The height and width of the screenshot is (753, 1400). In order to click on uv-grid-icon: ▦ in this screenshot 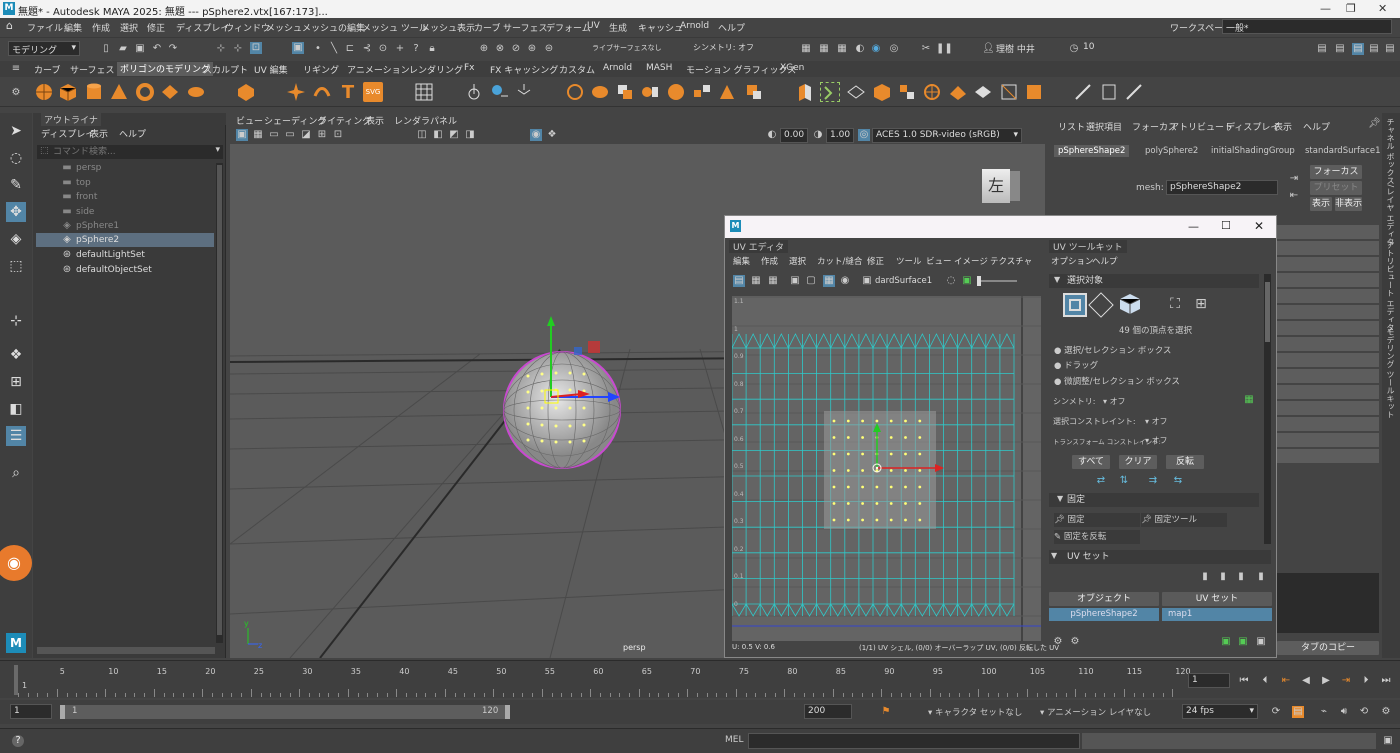, I will do `click(756, 281)`.